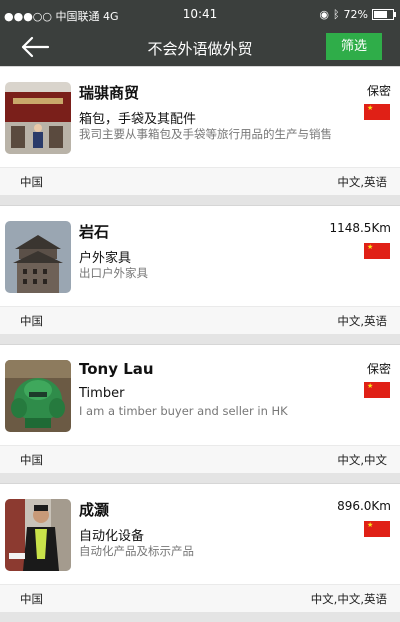 The height and width of the screenshot is (622, 400). I want to click on item-distance: 1148.5Km, so click(360, 228).